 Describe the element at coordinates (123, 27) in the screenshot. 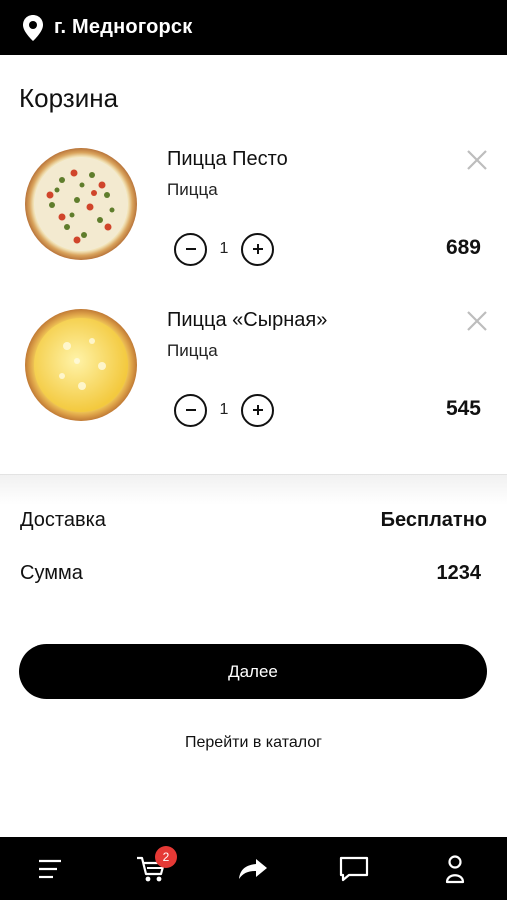

I see `city-selector: г. Медногорск` at that location.